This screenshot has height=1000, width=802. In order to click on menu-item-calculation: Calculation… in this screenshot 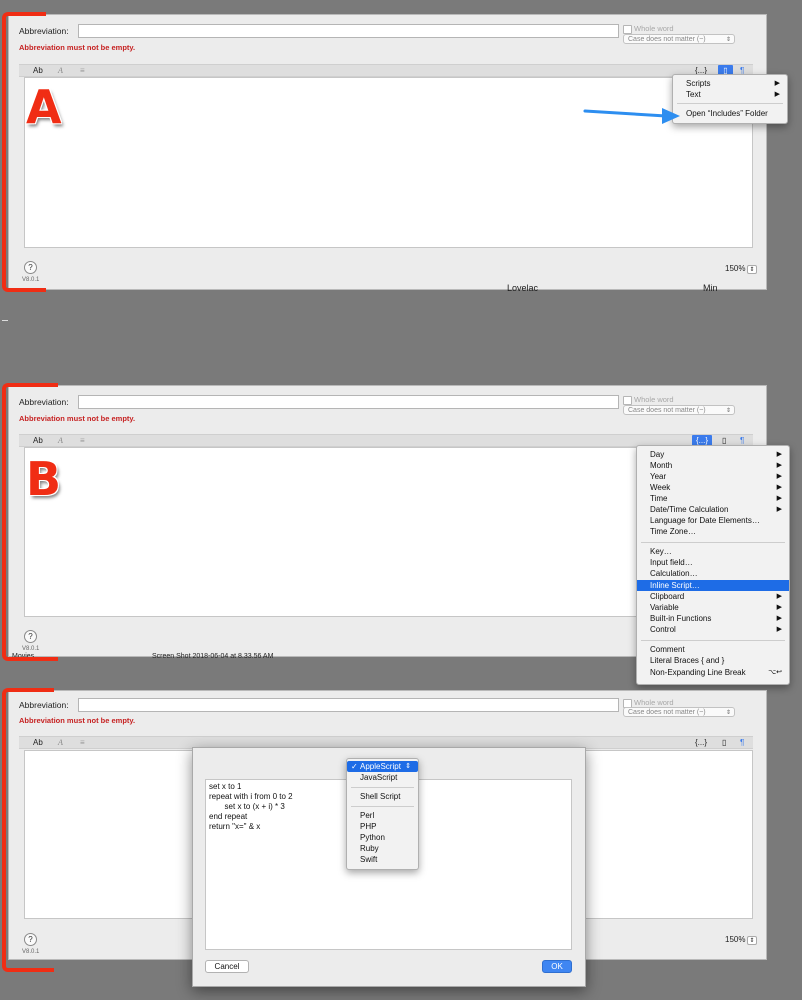, I will do `click(713, 573)`.